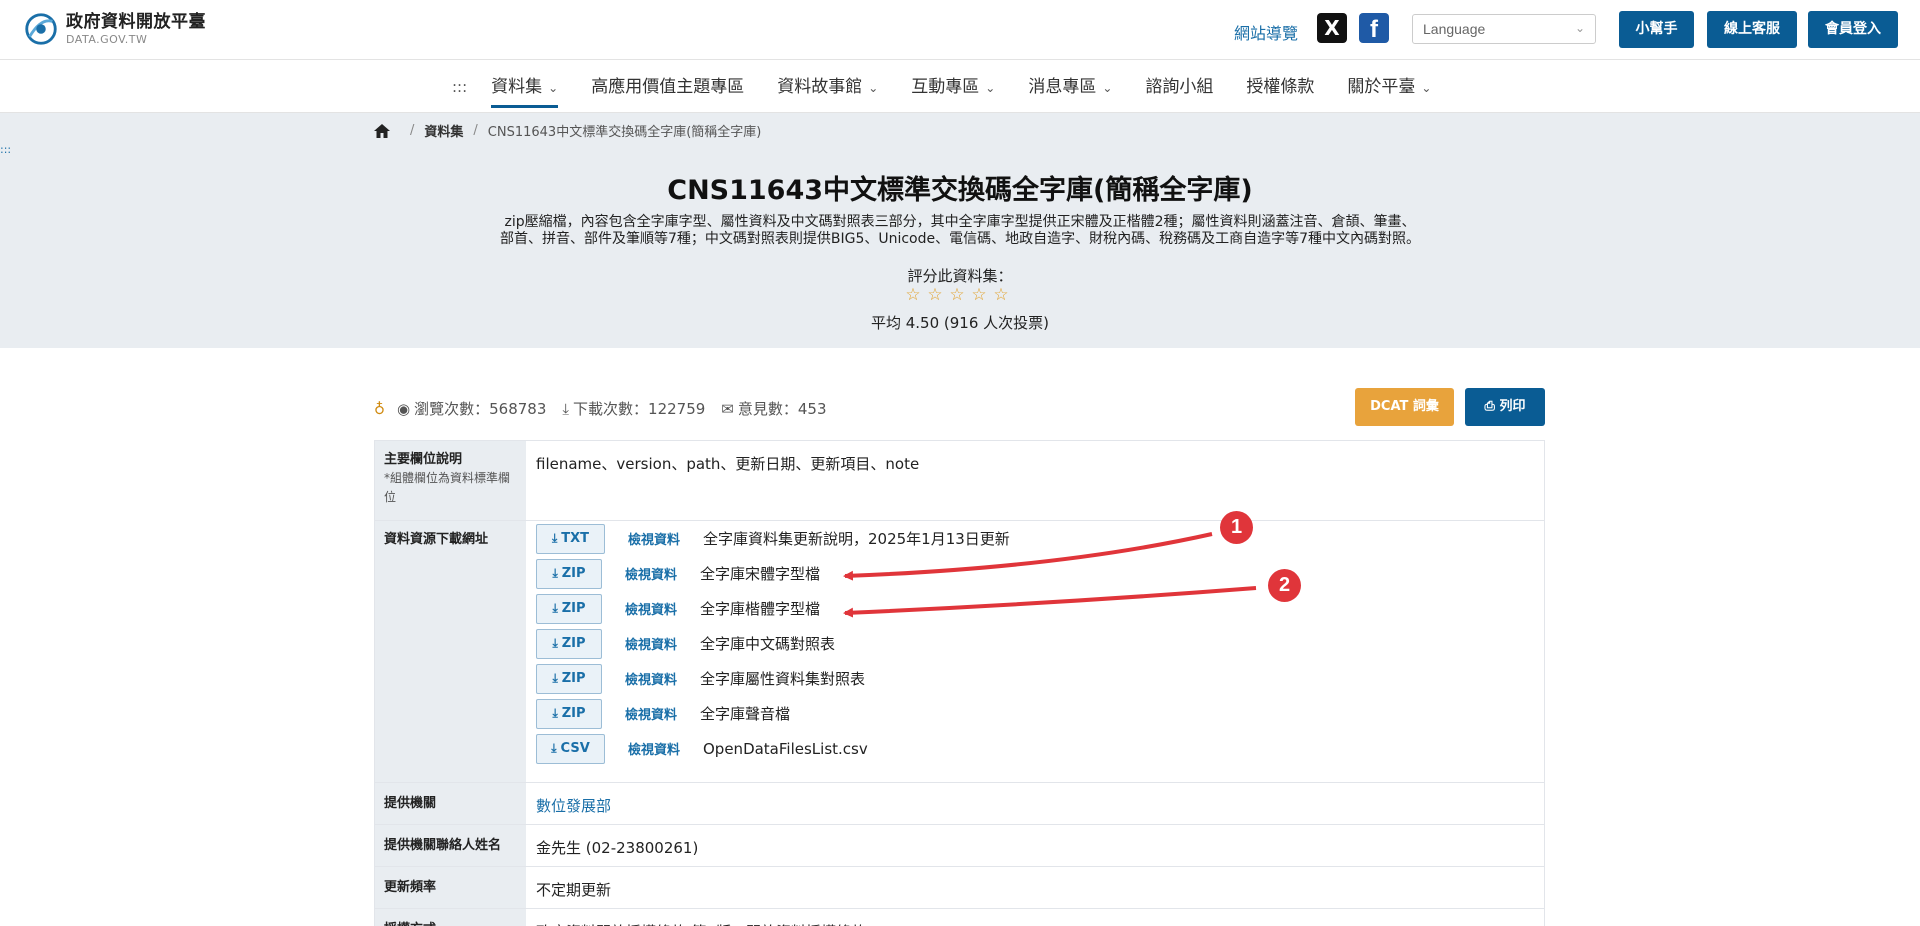 The width and height of the screenshot is (1920, 926). Describe the element at coordinates (1035, 713) in the screenshot. I see `resource-item: ⤓ ZIP 檢視資料 全字庫聲音檔` at that location.